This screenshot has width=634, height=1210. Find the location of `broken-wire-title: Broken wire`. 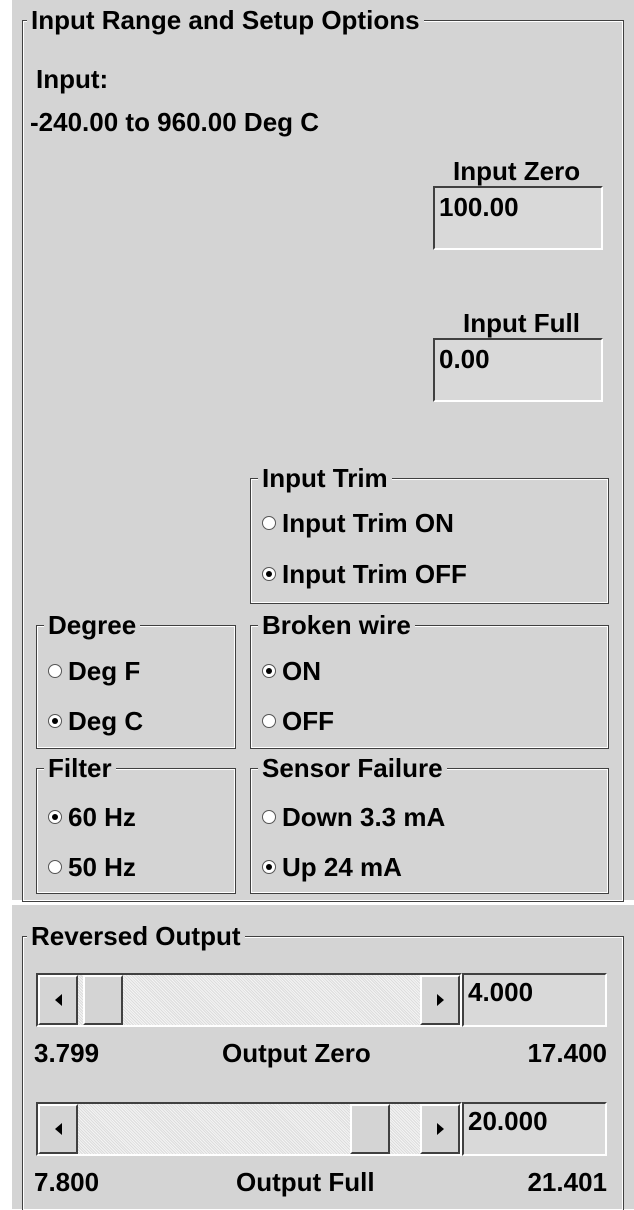

broken-wire-title: Broken wire is located at coordinates (336, 625).